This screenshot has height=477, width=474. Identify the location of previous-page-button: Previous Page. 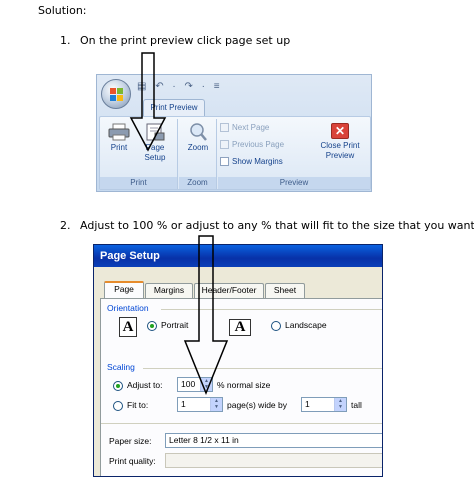
(252, 145).